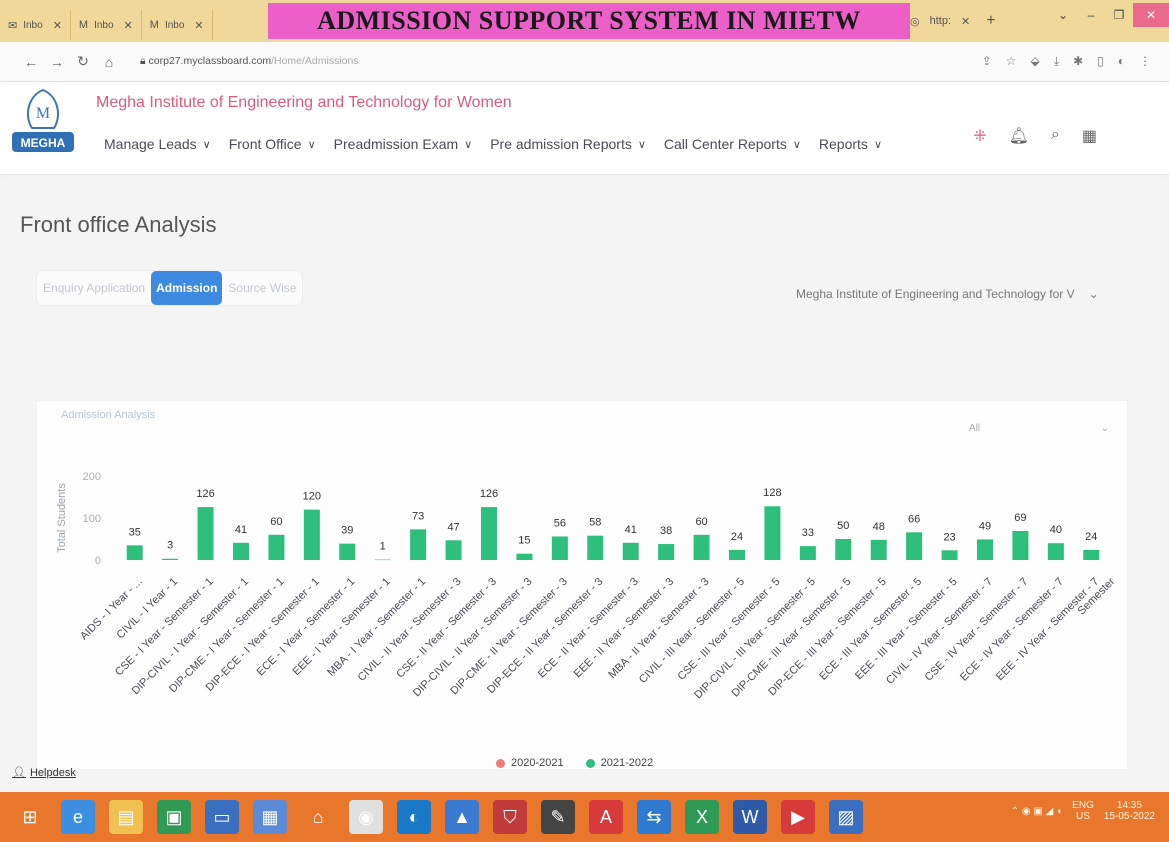  I want to click on bar-value-label: 60, so click(276, 522).